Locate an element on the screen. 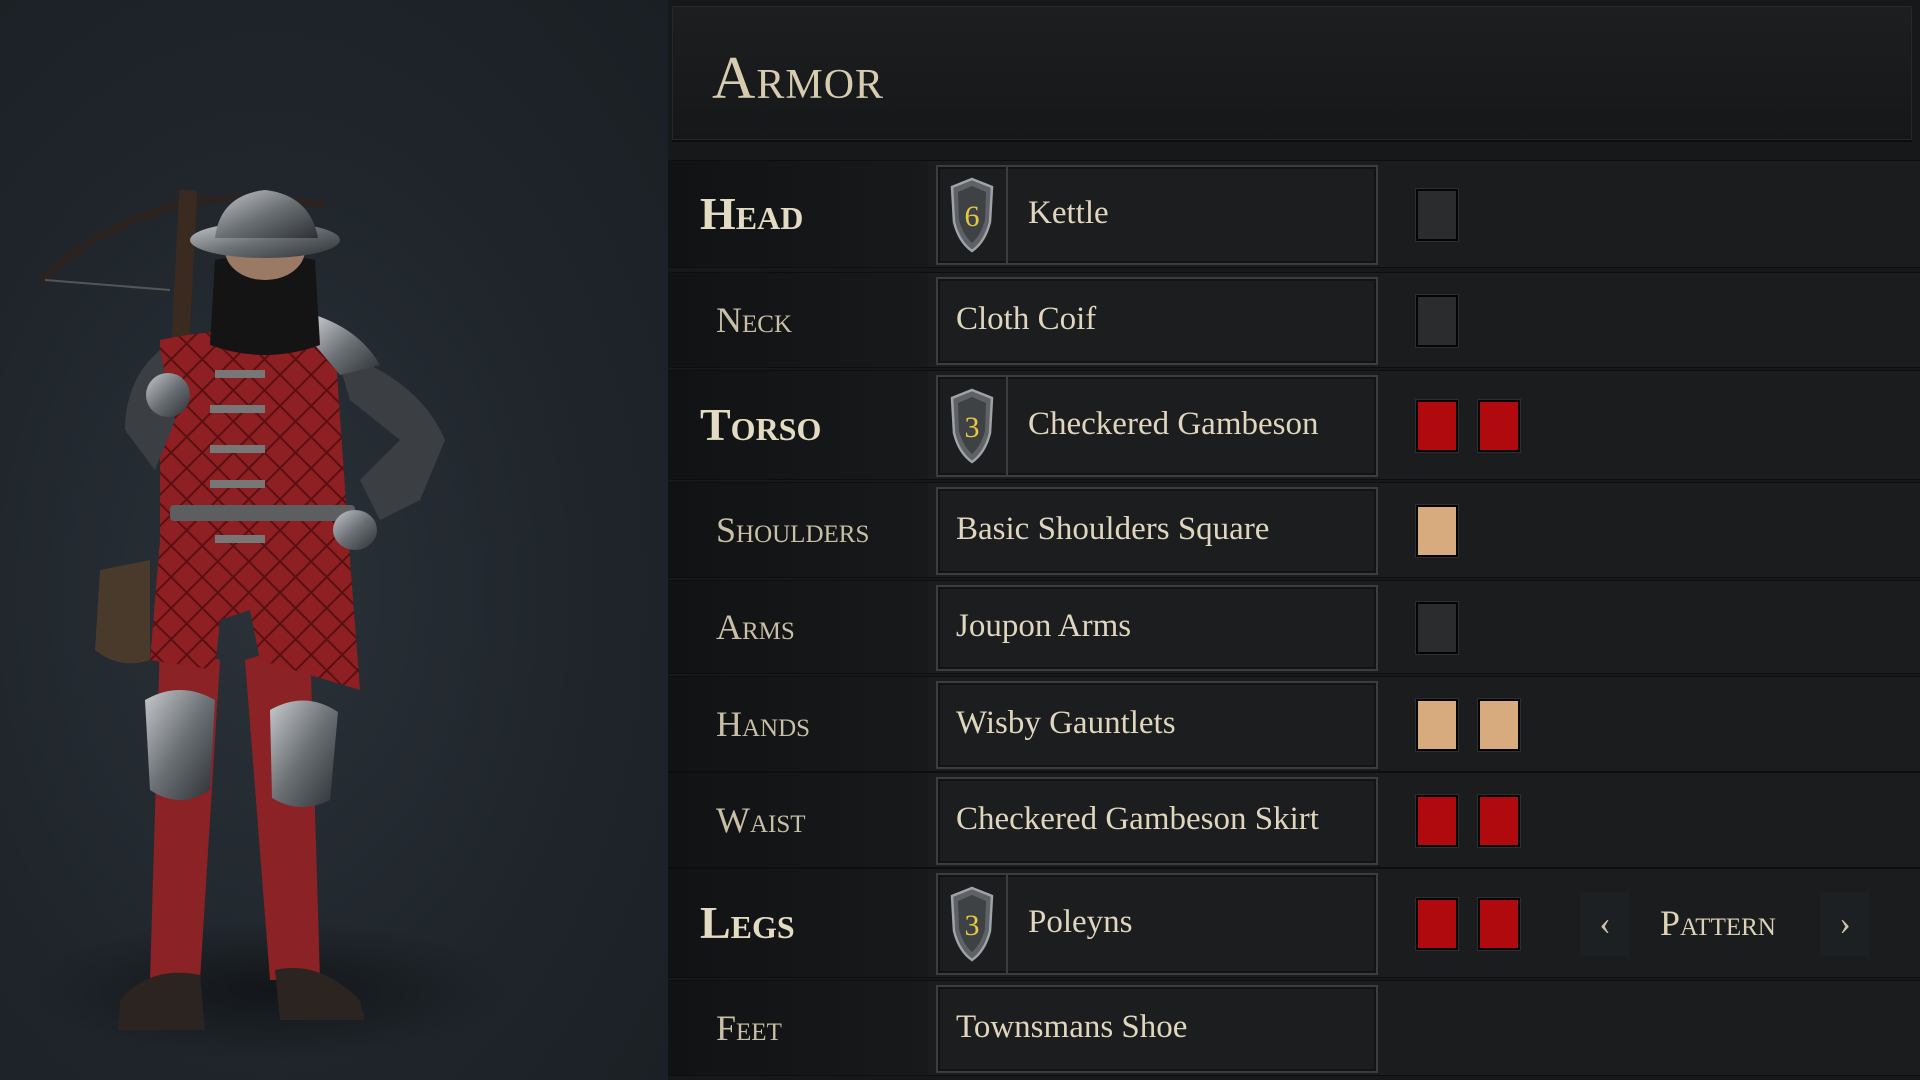 The height and width of the screenshot is (1080, 1920). armor-row-arms: Arms Joupon Arms is located at coordinates (1294, 627).